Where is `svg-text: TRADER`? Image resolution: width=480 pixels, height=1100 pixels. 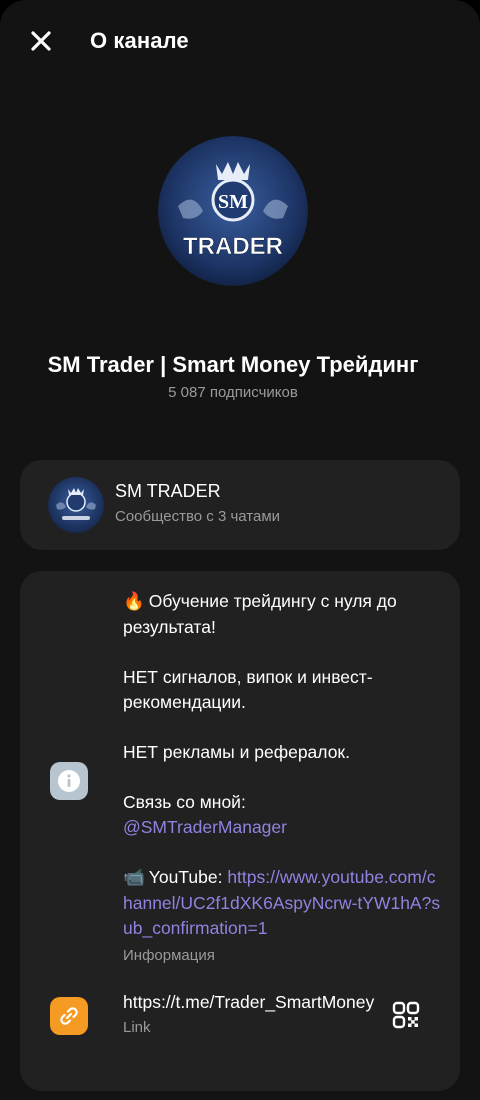 svg-text: TRADER is located at coordinates (233, 246).